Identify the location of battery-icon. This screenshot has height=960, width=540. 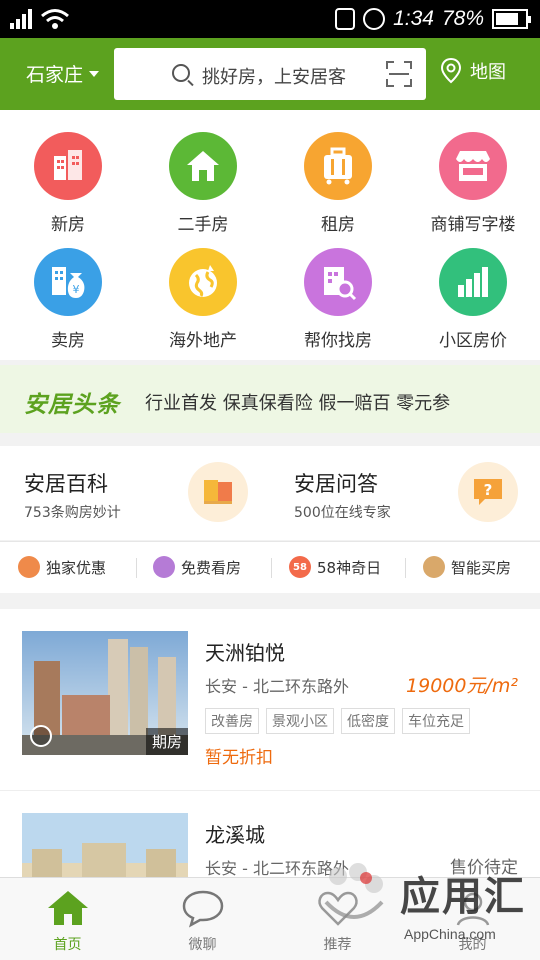
(511, 19).